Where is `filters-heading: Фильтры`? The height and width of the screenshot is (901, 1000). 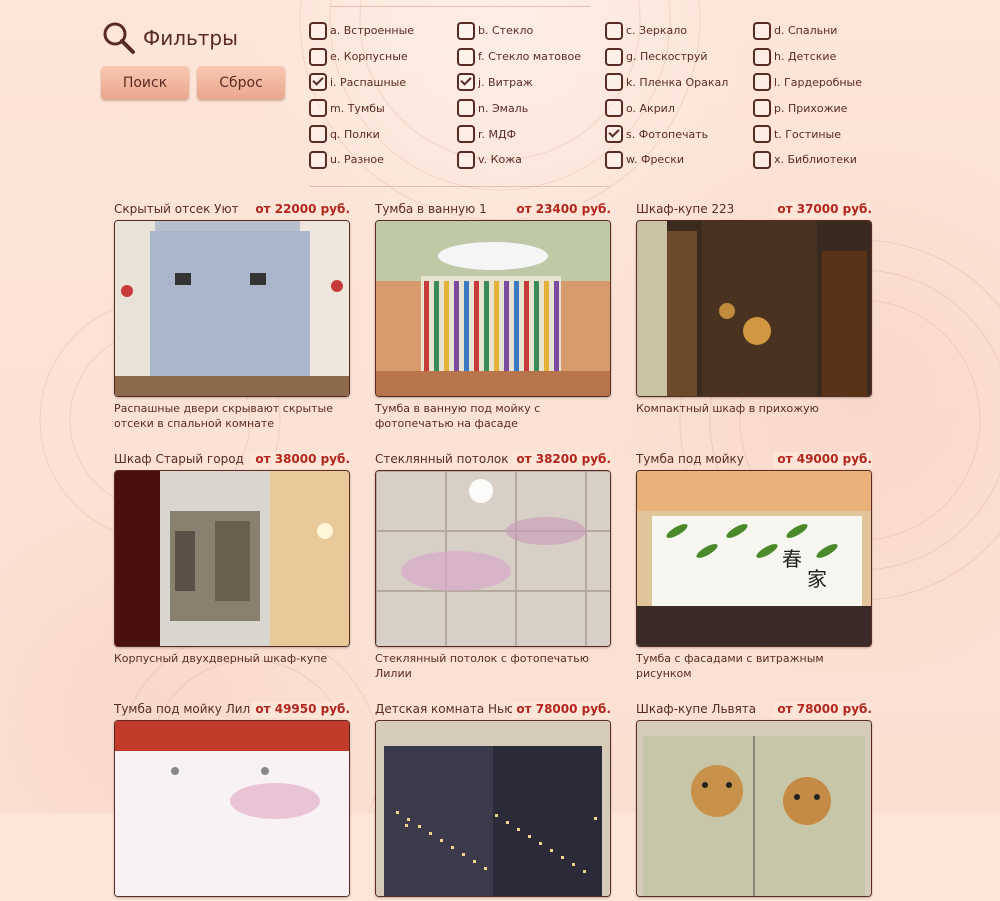
filters-heading: Фильтры is located at coordinates (169, 38).